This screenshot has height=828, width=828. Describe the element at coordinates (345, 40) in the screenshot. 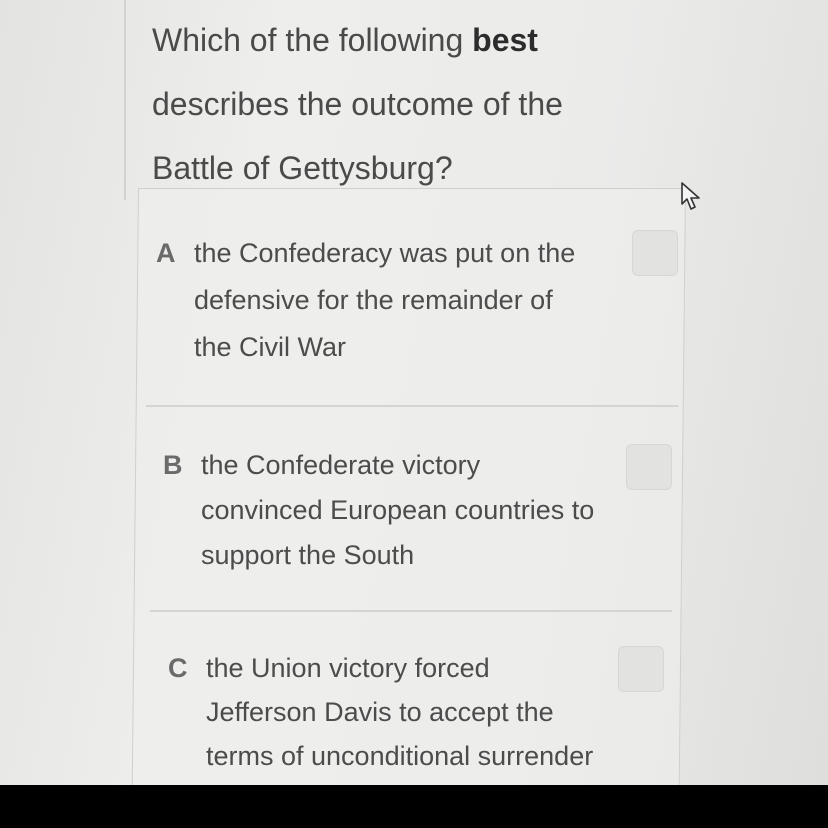

I see `question-line-1: Which of the following best` at that location.